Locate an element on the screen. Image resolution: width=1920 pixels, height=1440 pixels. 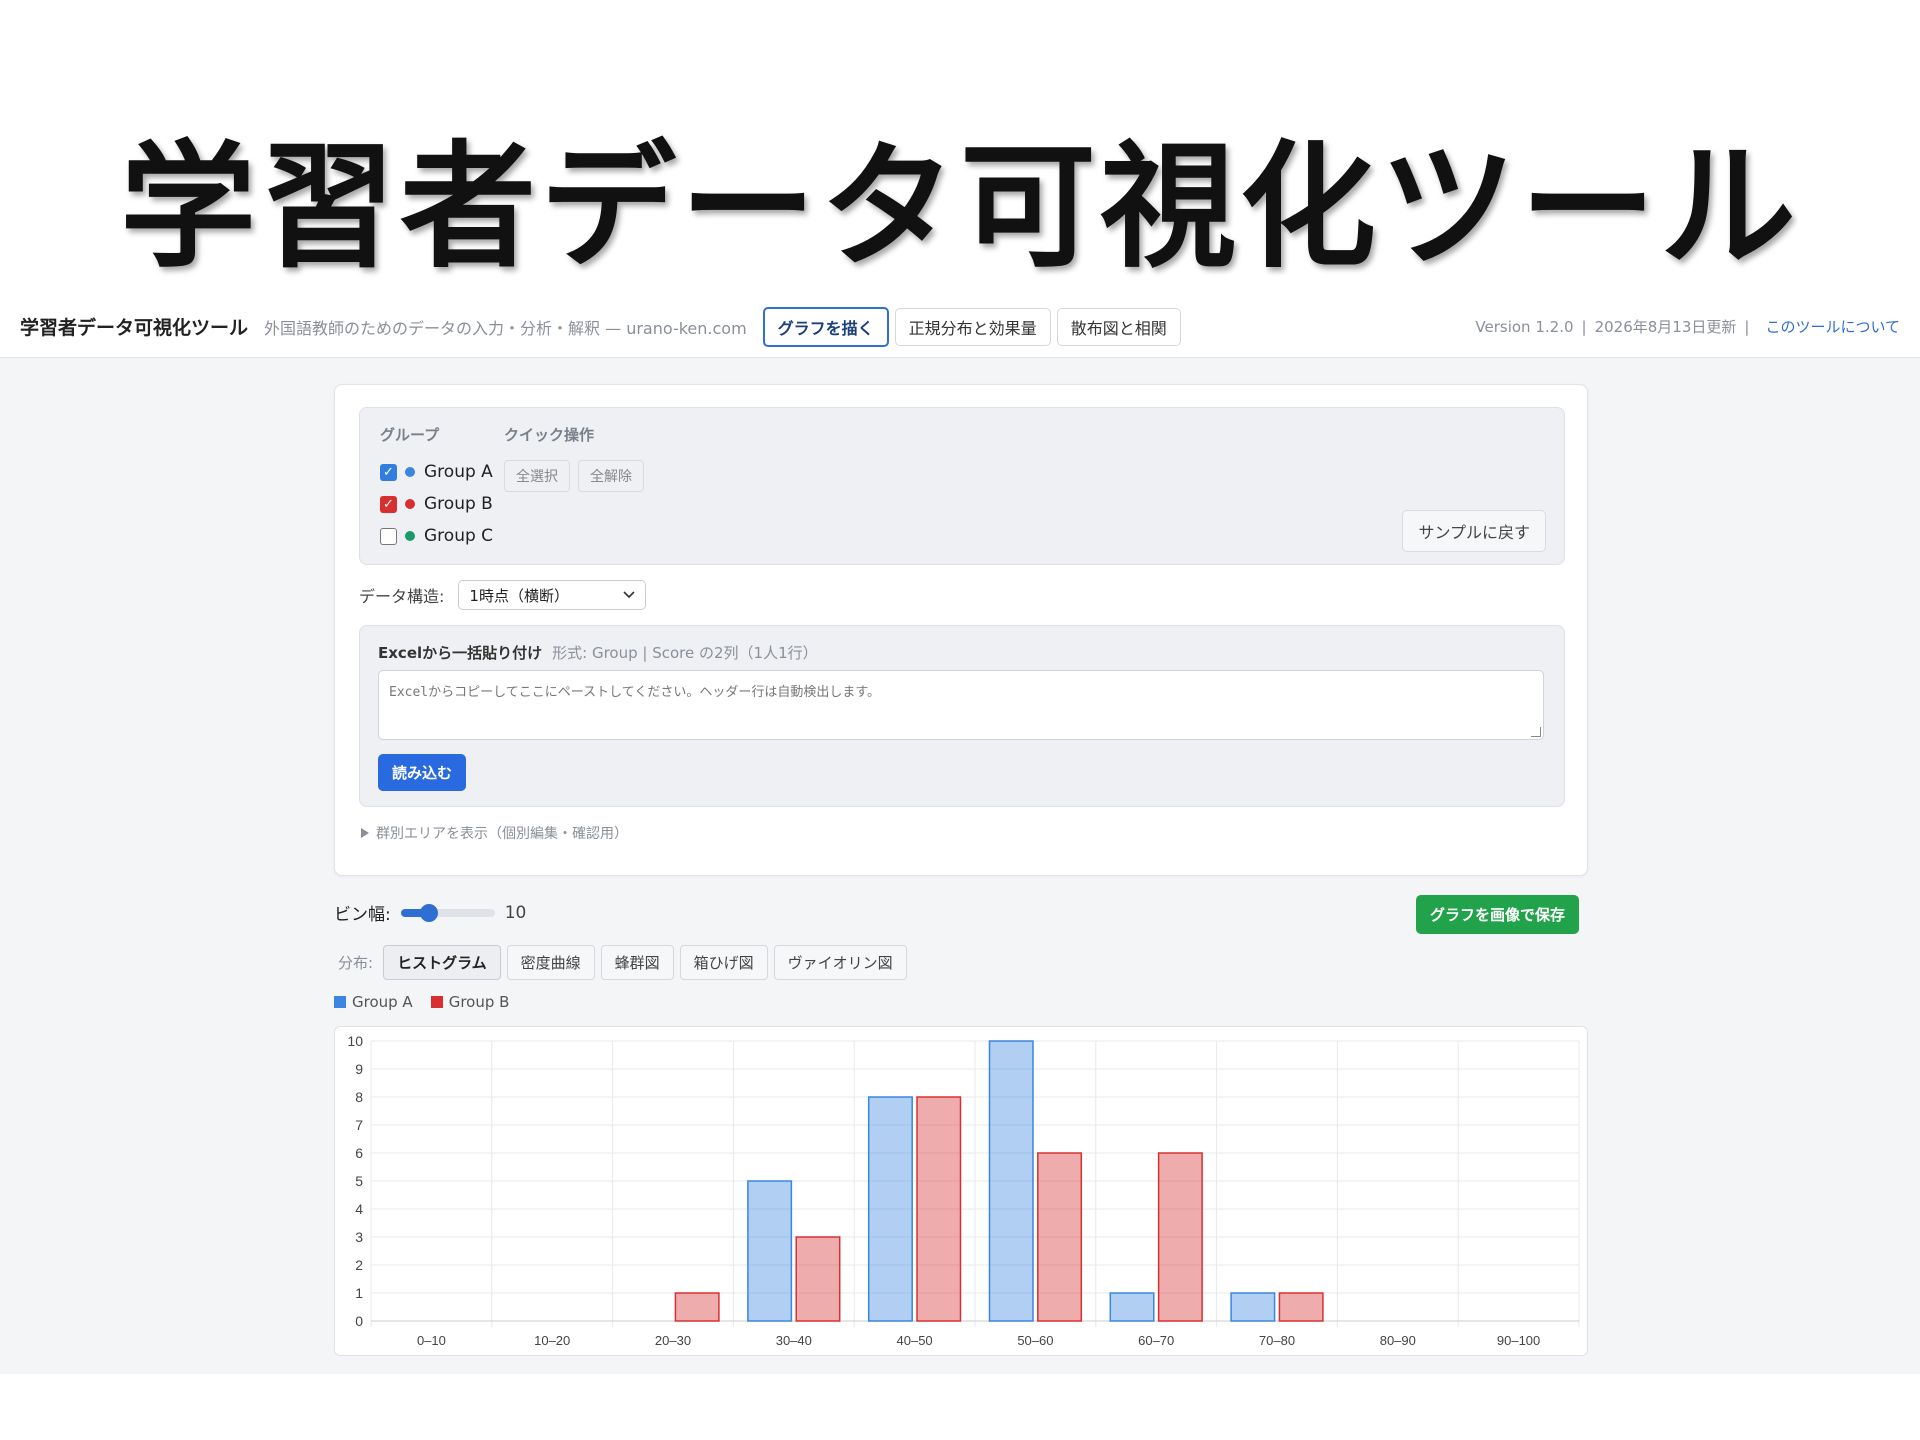
y-tick-label: 8 is located at coordinates (359, 1097).